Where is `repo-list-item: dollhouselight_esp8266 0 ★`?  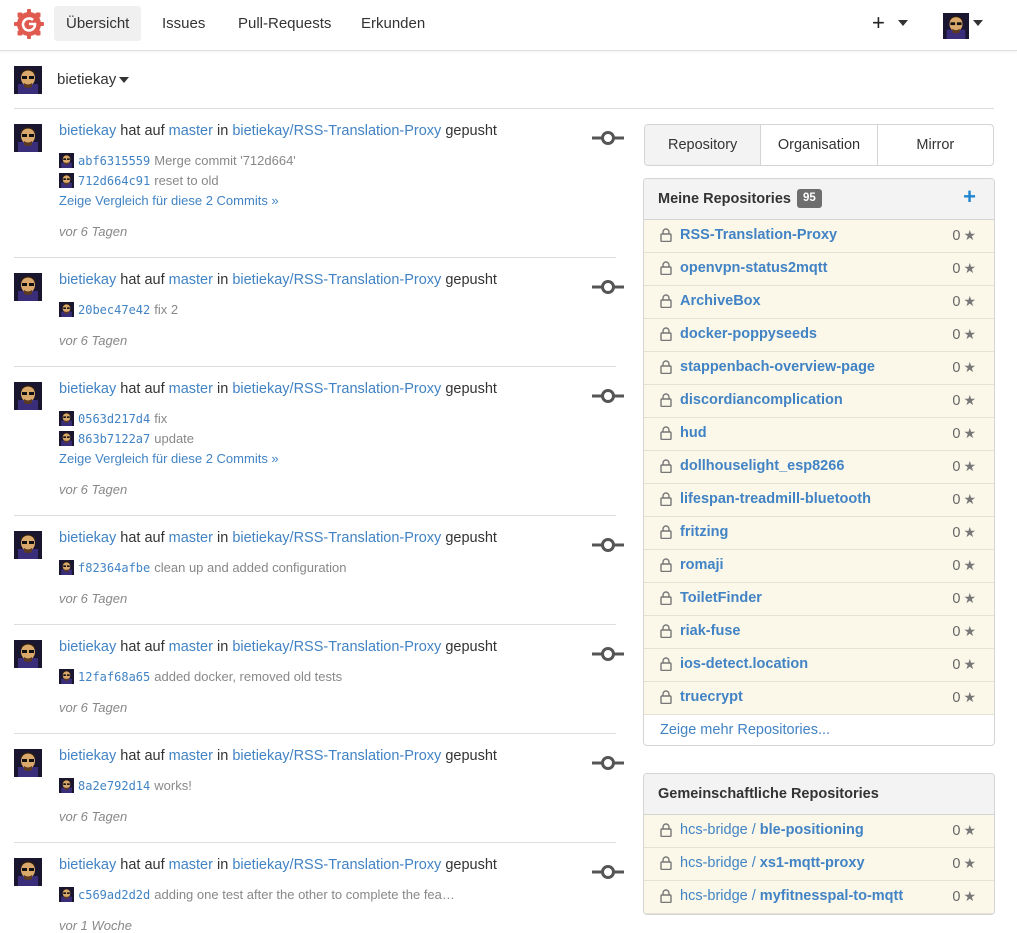 repo-list-item: dollhouselight_esp8266 0 ★ is located at coordinates (819, 467).